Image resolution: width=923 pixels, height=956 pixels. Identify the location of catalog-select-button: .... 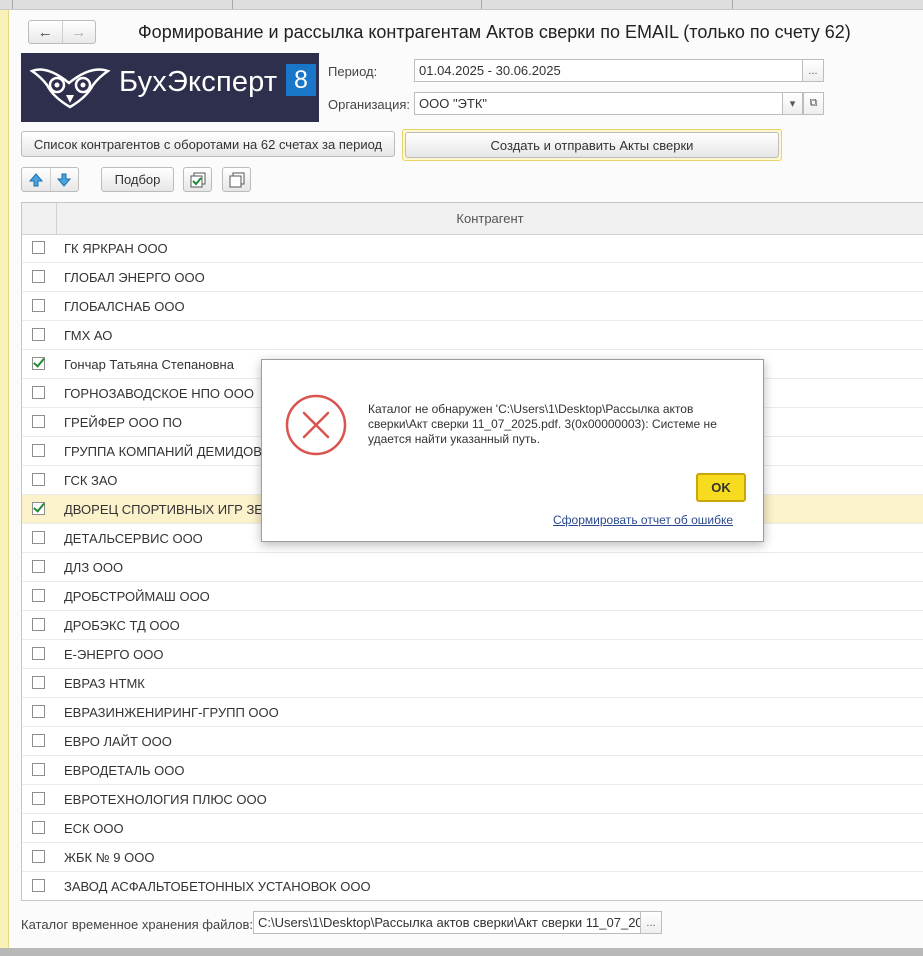
(651, 922).